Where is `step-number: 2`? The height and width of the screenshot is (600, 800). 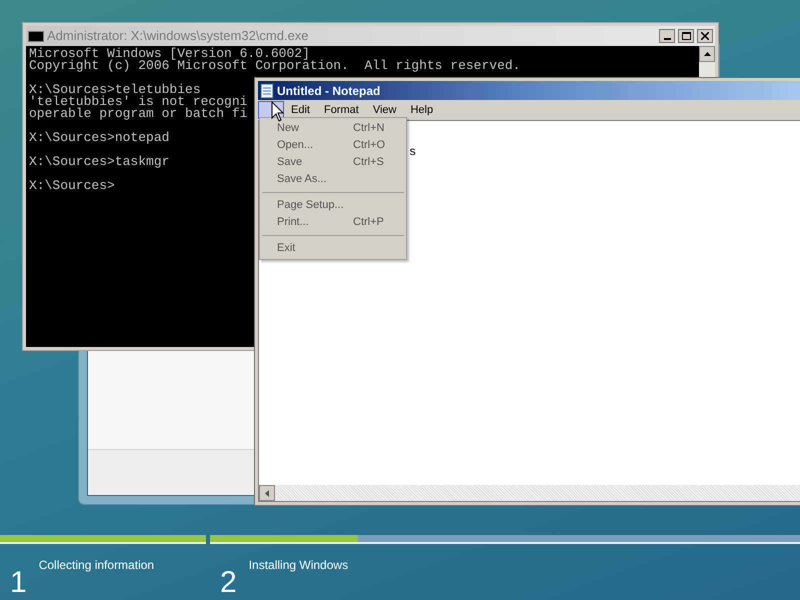
step-number: 2 is located at coordinates (228, 581).